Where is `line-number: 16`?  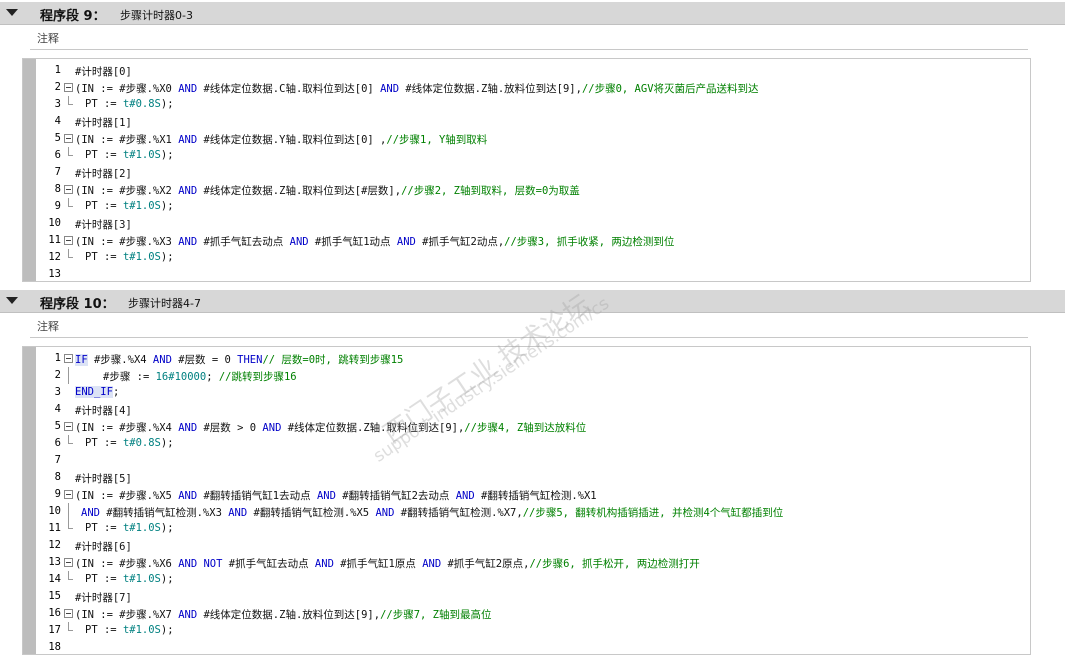 line-number: 16 is located at coordinates (54, 613).